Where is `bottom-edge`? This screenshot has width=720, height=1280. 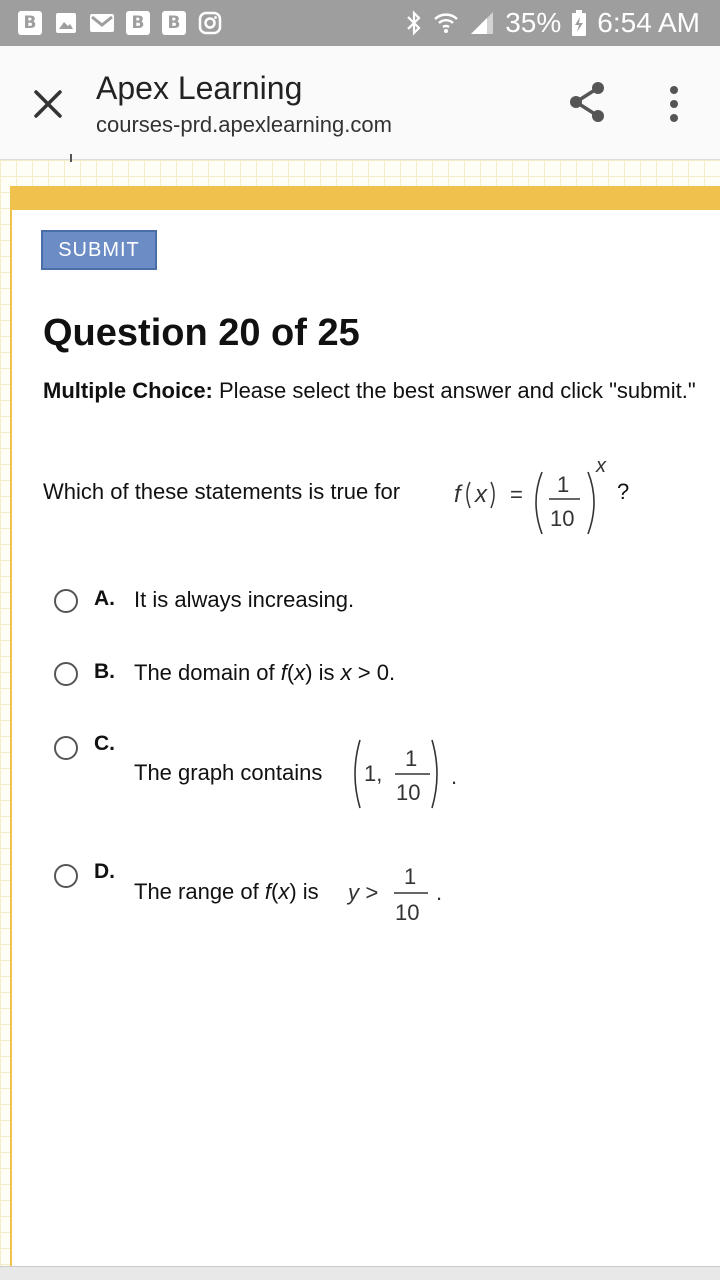 bottom-edge is located at coordinates (360, 1273).